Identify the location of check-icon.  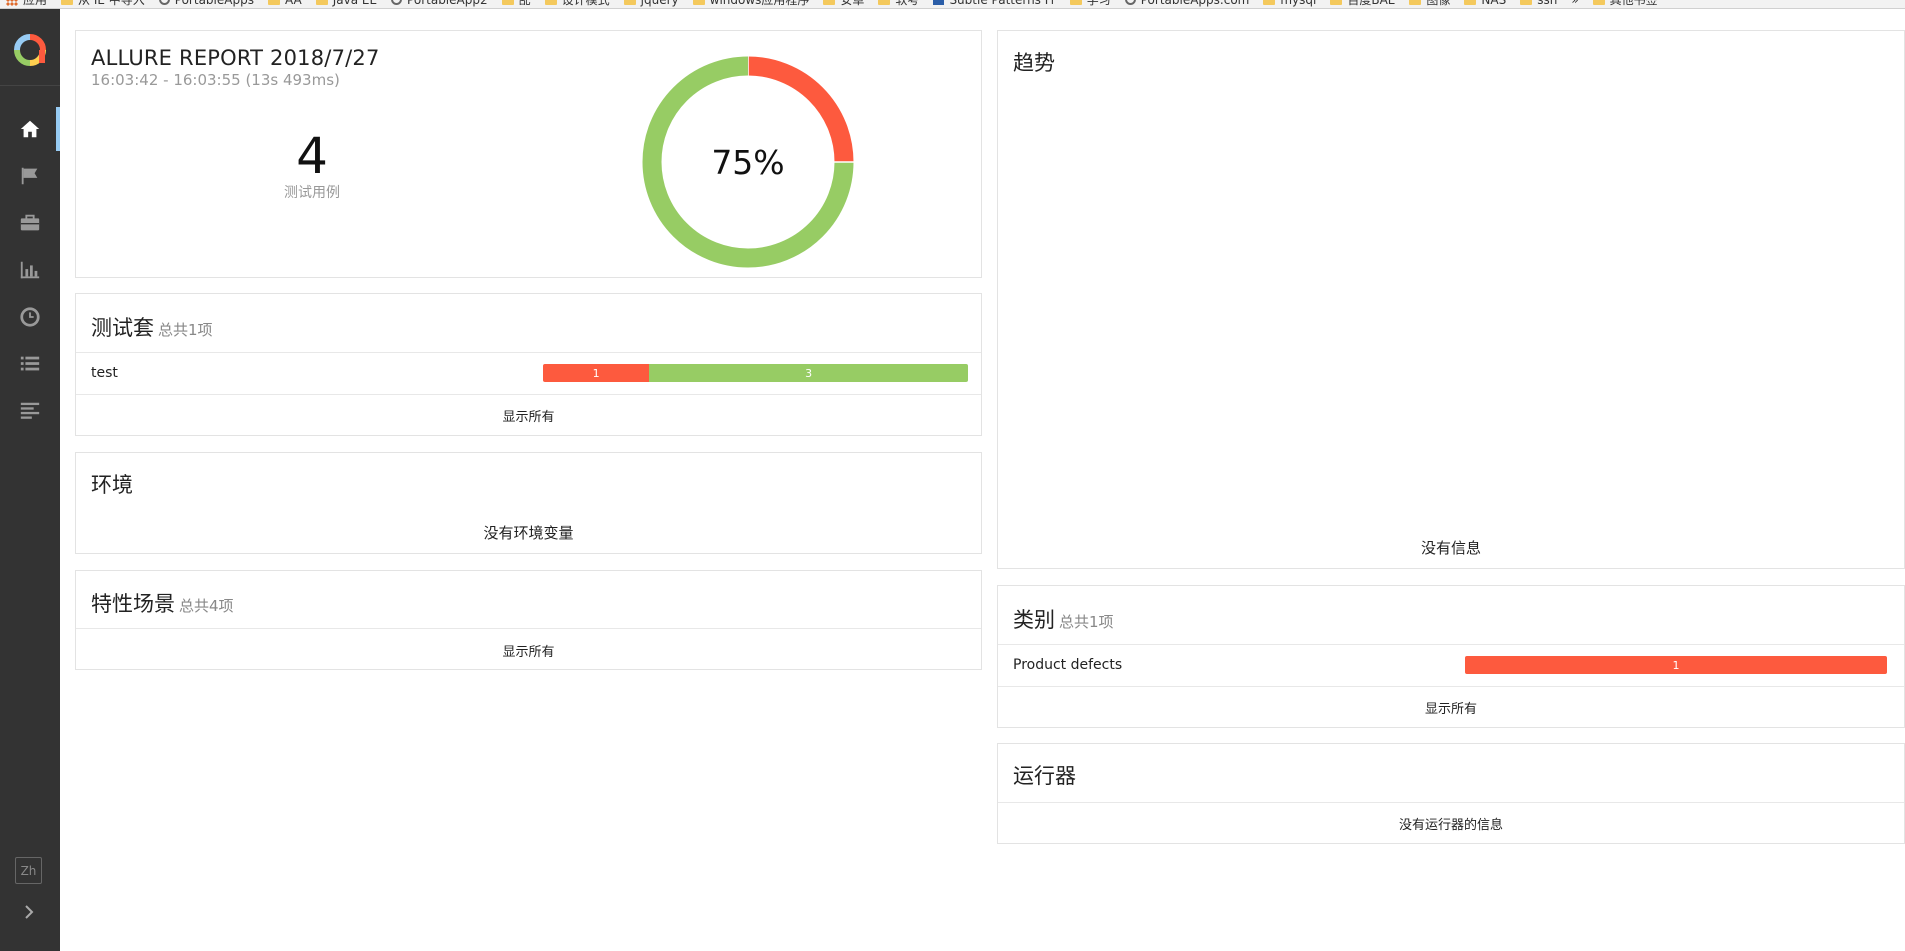
(939, 2).